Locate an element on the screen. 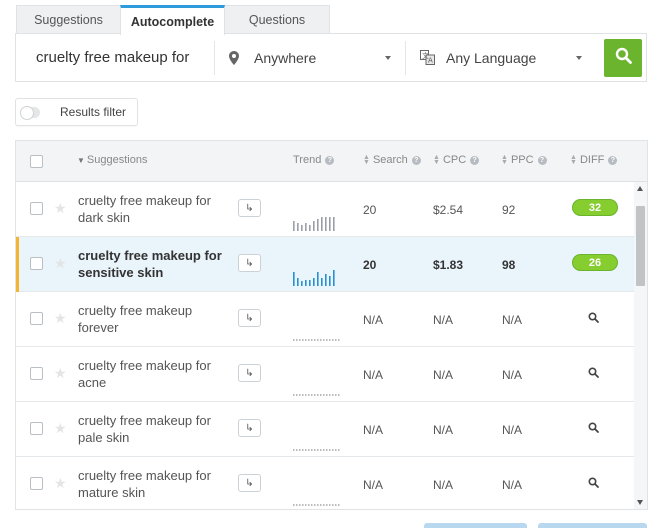 This screenshot has height=528, width=663. search-bar: Anywhere 文A Any Language is located at coordinates (331, 57).